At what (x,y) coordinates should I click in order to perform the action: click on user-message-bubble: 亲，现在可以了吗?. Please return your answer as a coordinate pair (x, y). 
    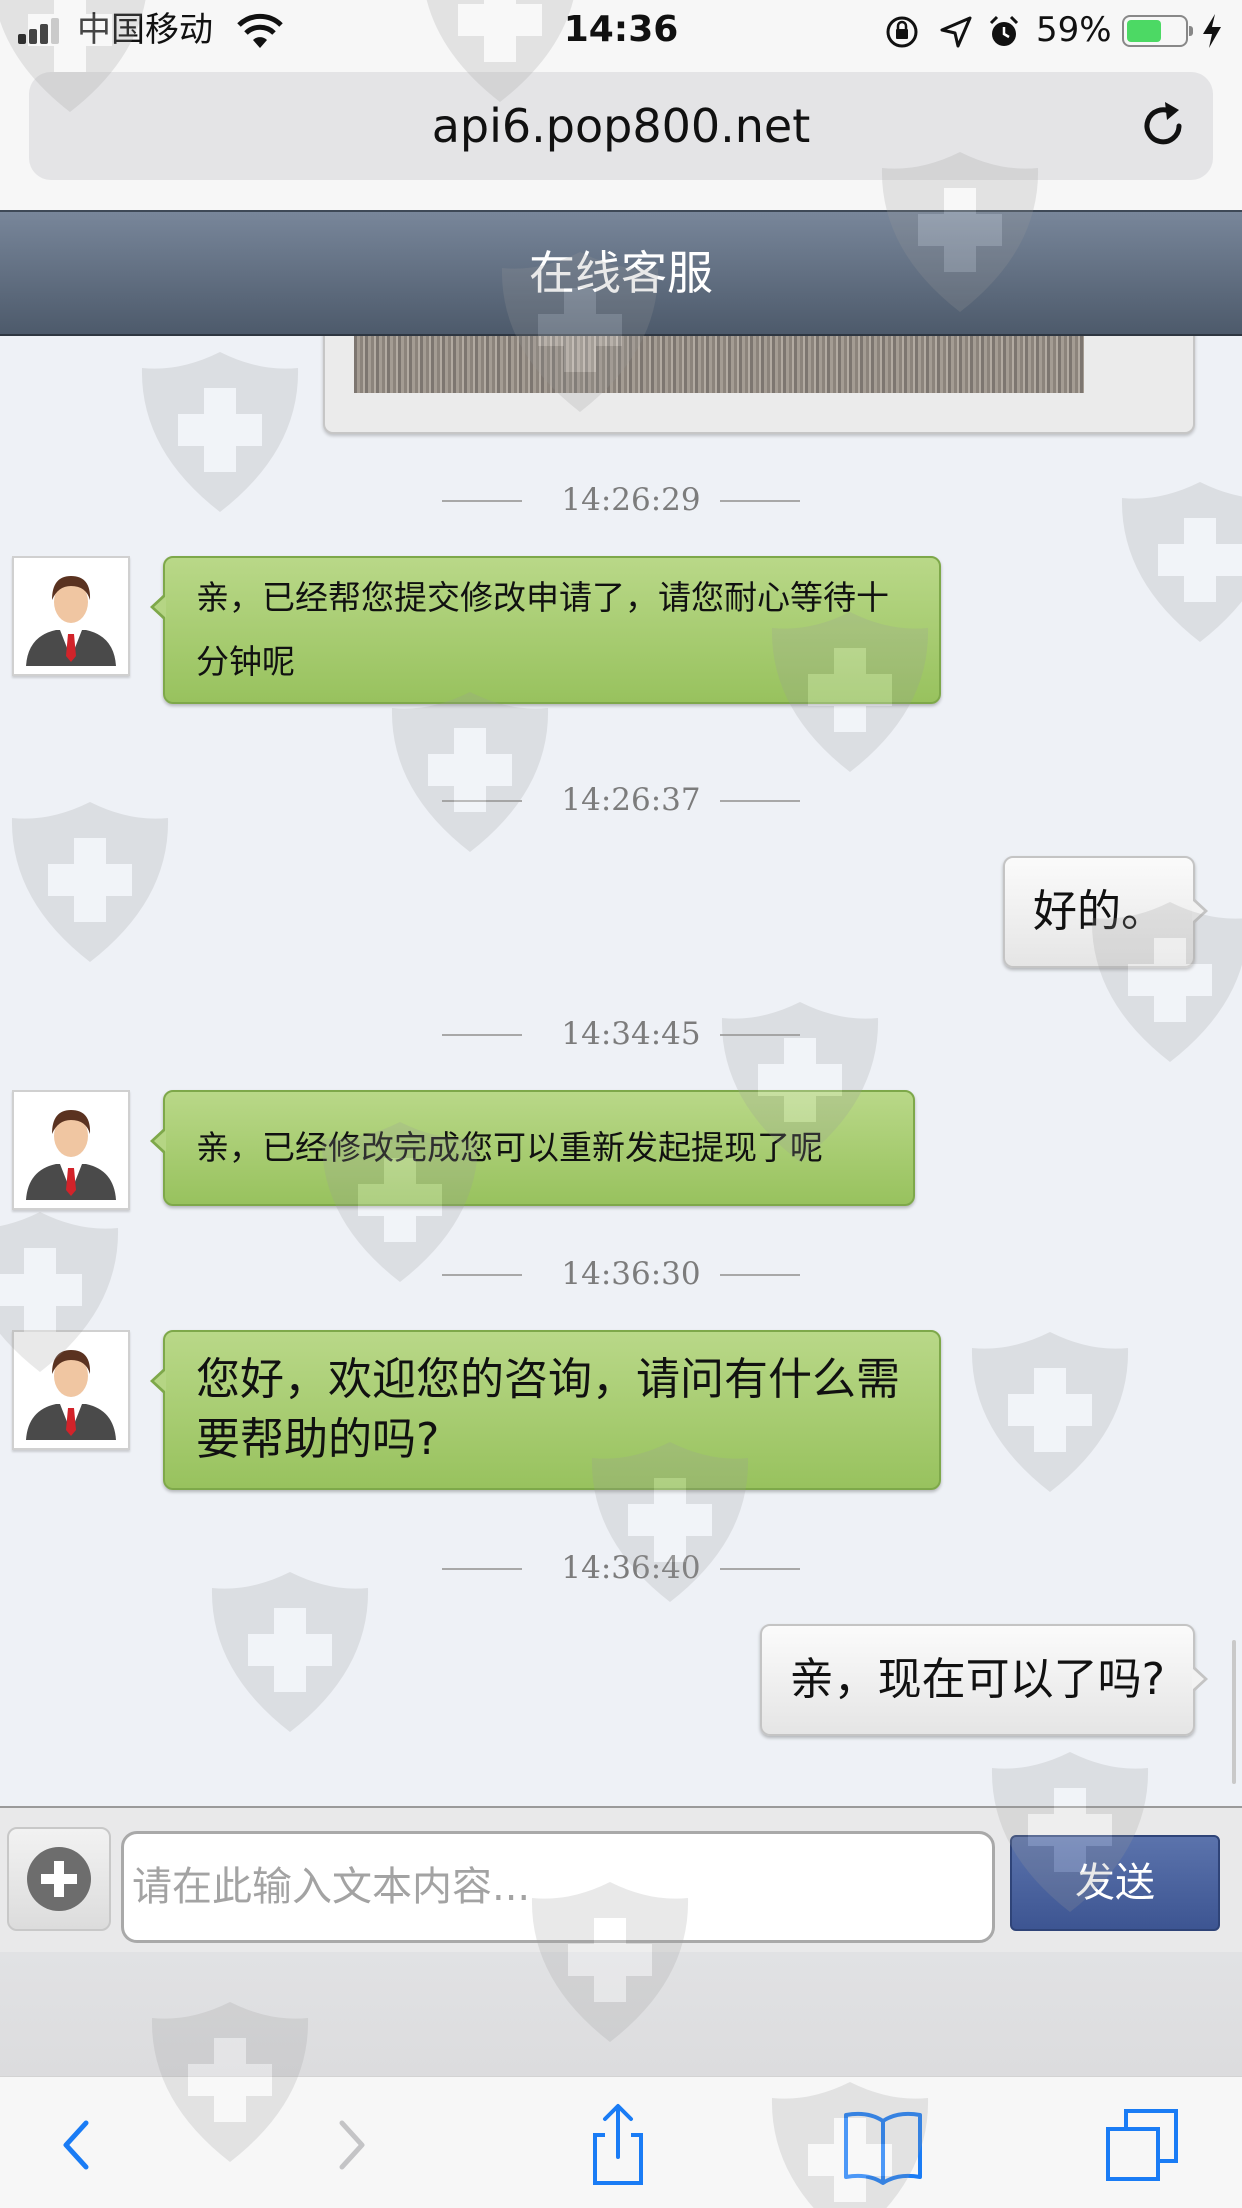
    Looking at the image, I should click on (984, 1680).